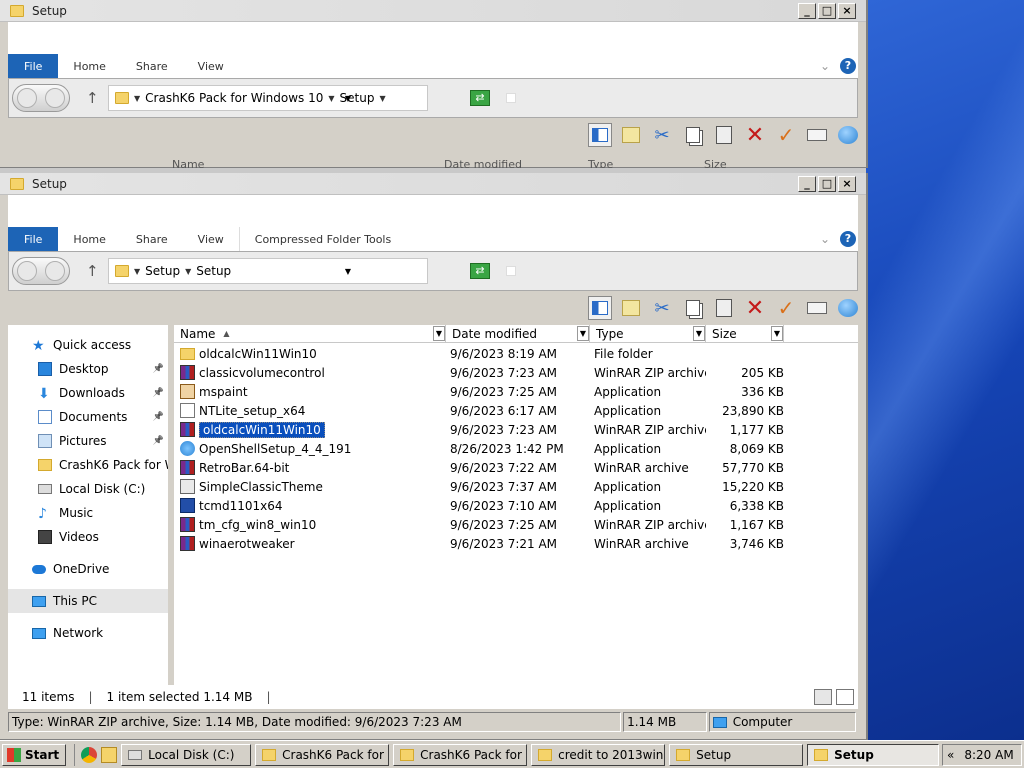  I want to click on file-name-cell: SimpleClassicTheme, so click(310, 486).